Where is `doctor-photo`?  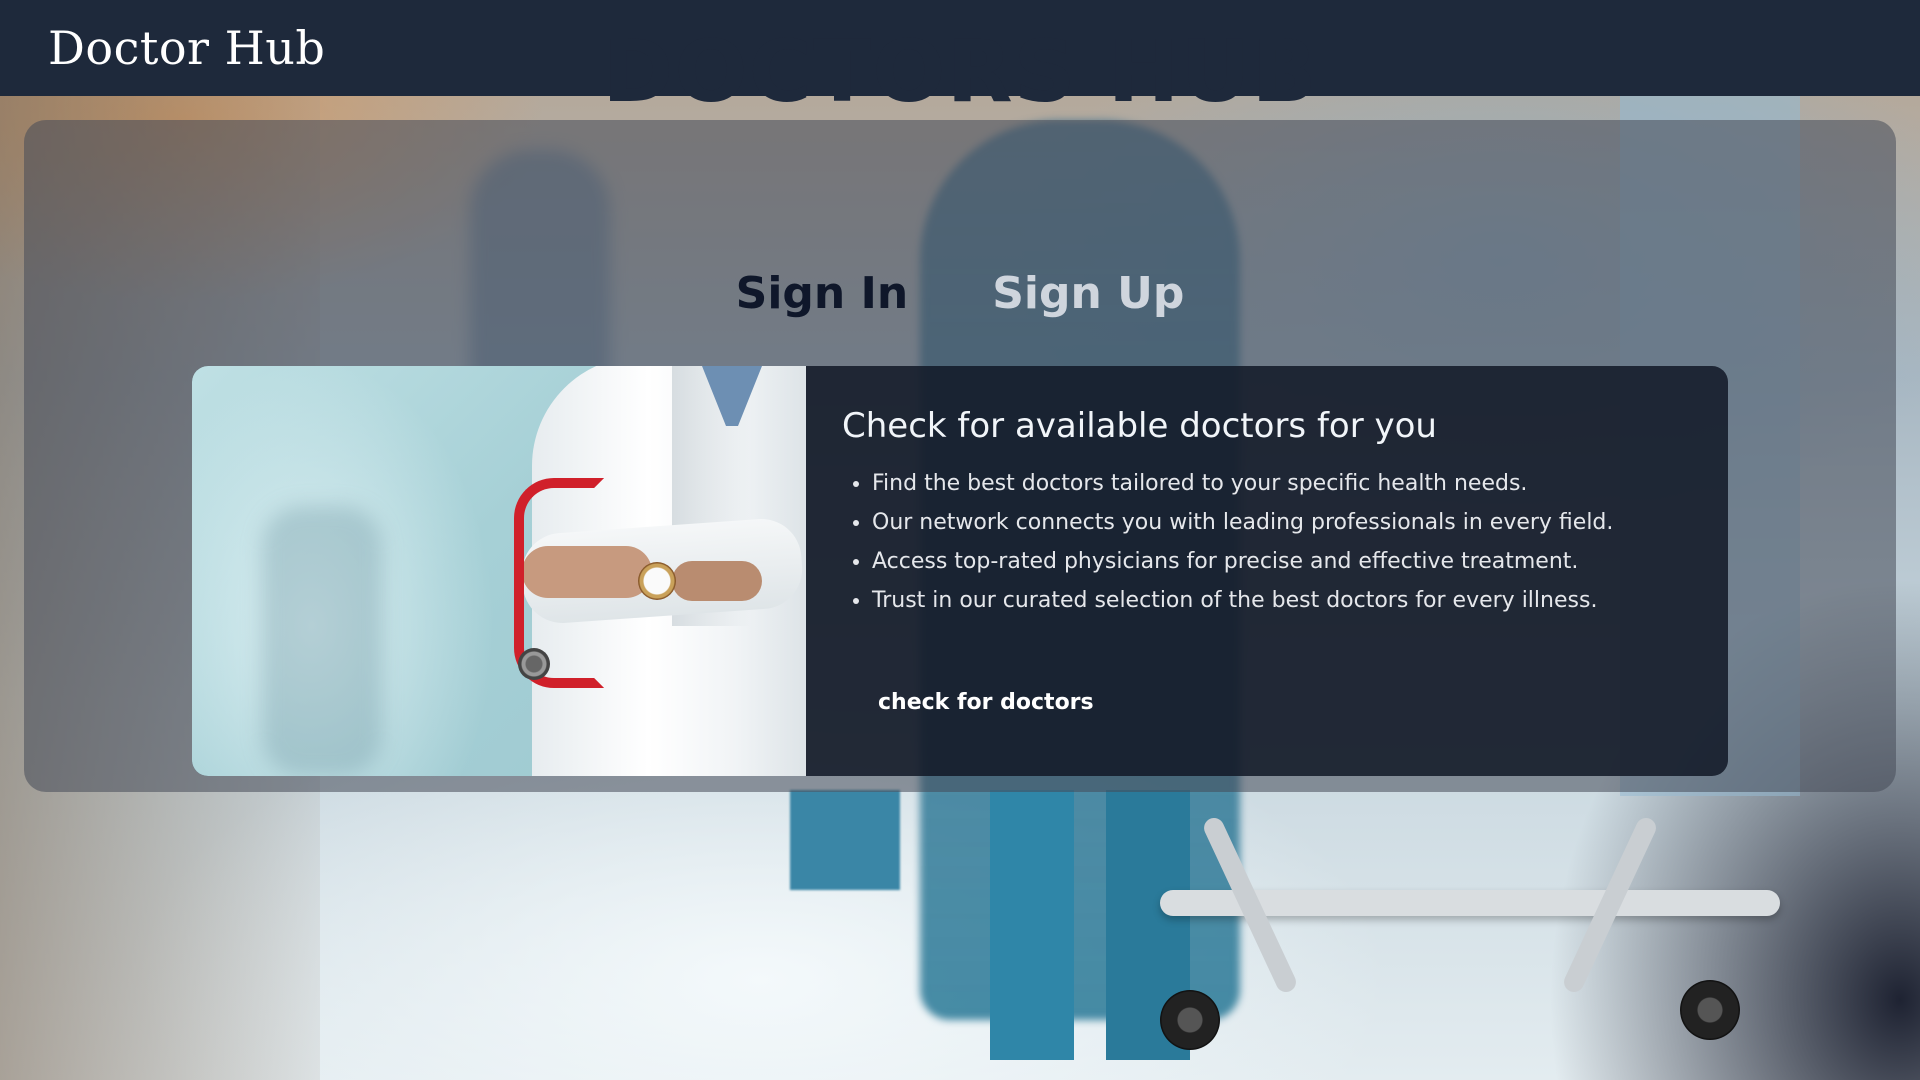 doctor-photo is located at coordinates (499, 571).